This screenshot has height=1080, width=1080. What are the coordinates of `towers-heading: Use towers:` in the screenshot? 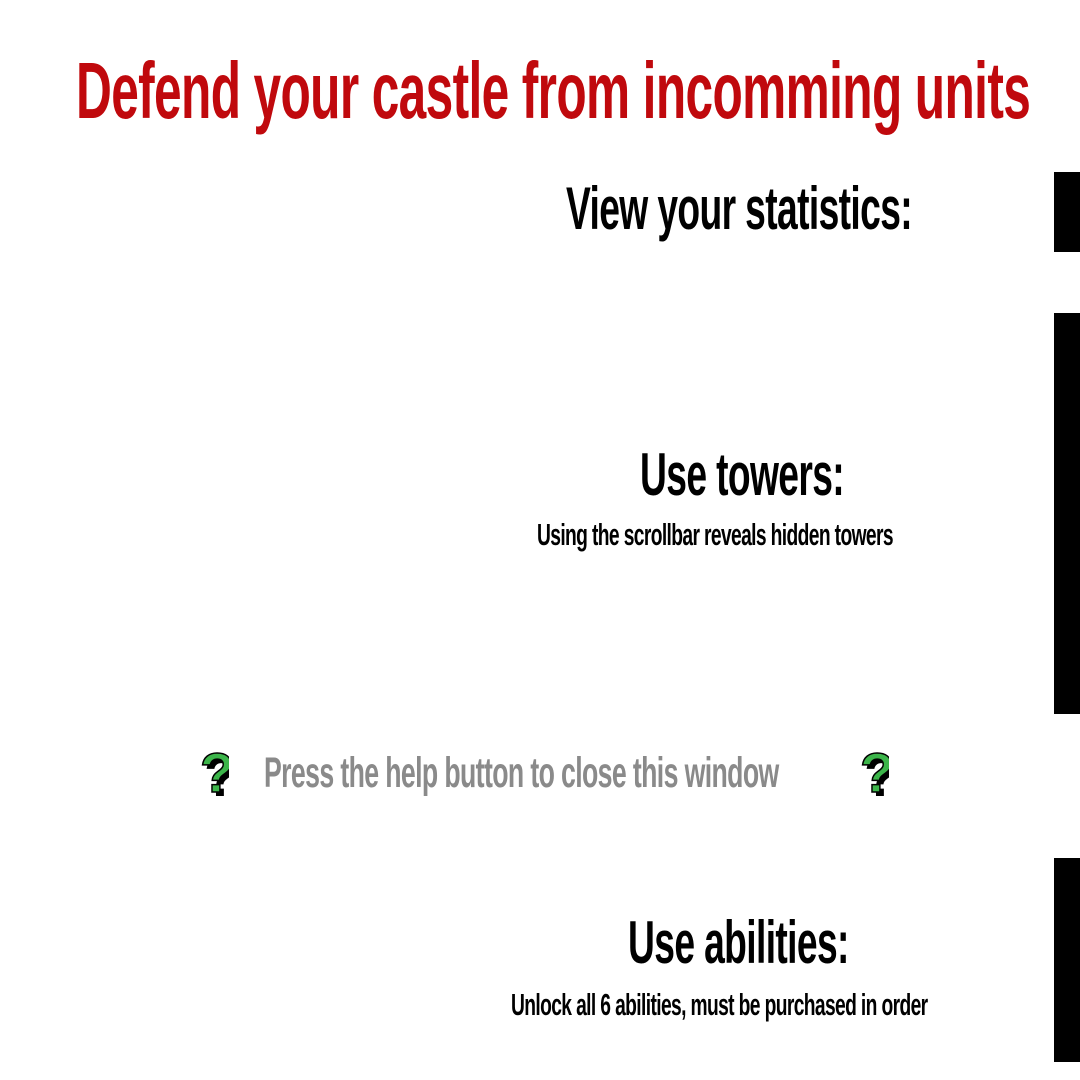 It's located at (742, 474).